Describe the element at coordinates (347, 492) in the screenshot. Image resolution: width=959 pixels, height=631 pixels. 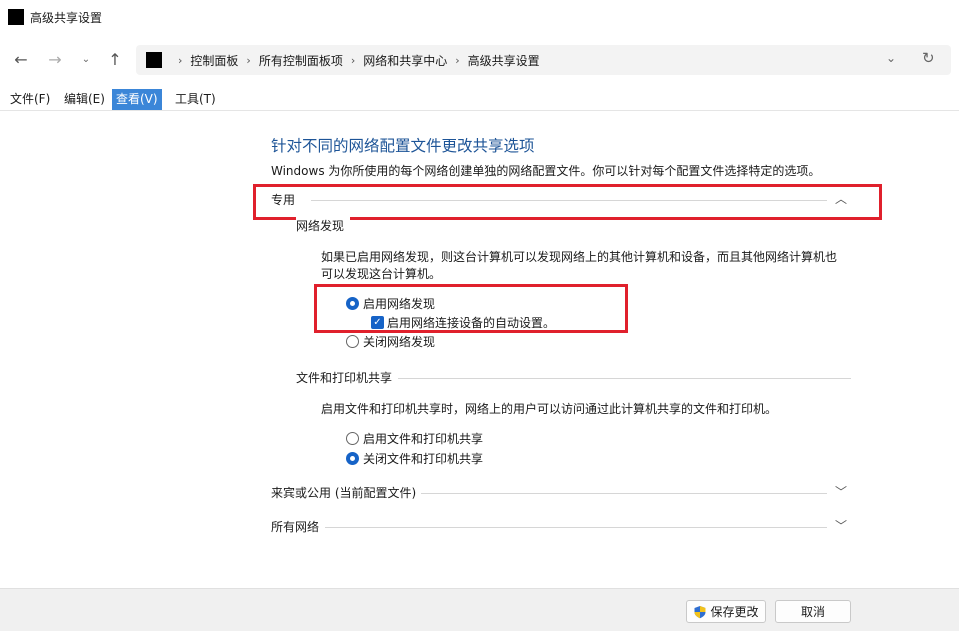
I see `section-guest-label: 来宾或公用 (当前配置文件)` at that location.